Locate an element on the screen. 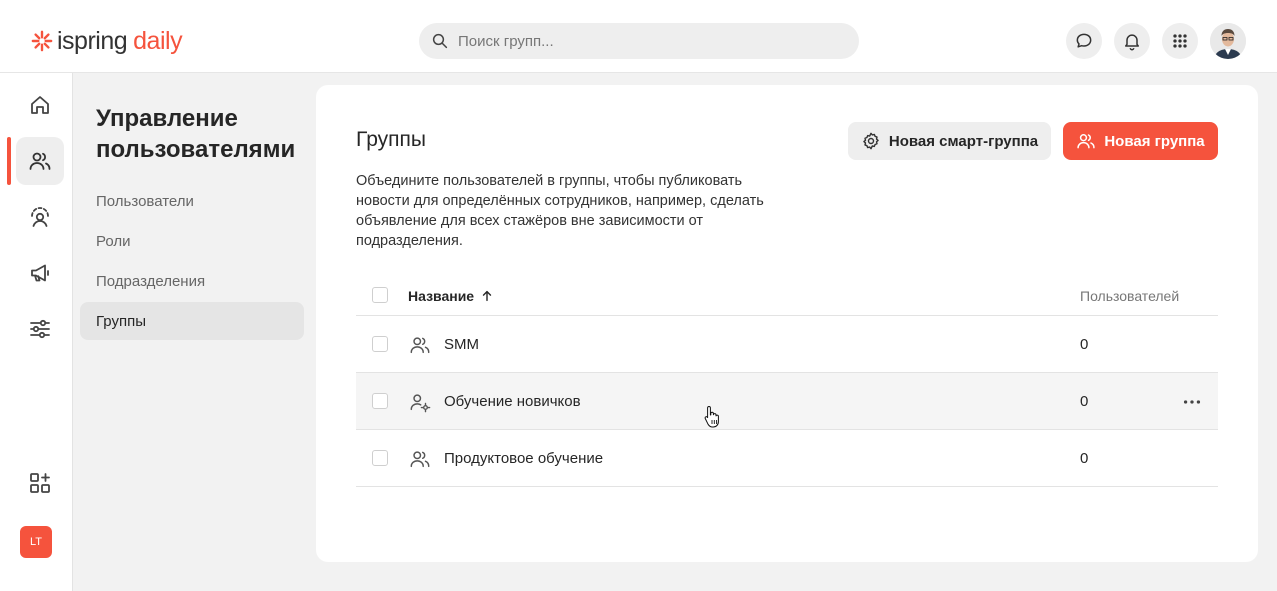 This screenshot has height=591, width=1277. chat-icon is located at coordinates (1084, 40).